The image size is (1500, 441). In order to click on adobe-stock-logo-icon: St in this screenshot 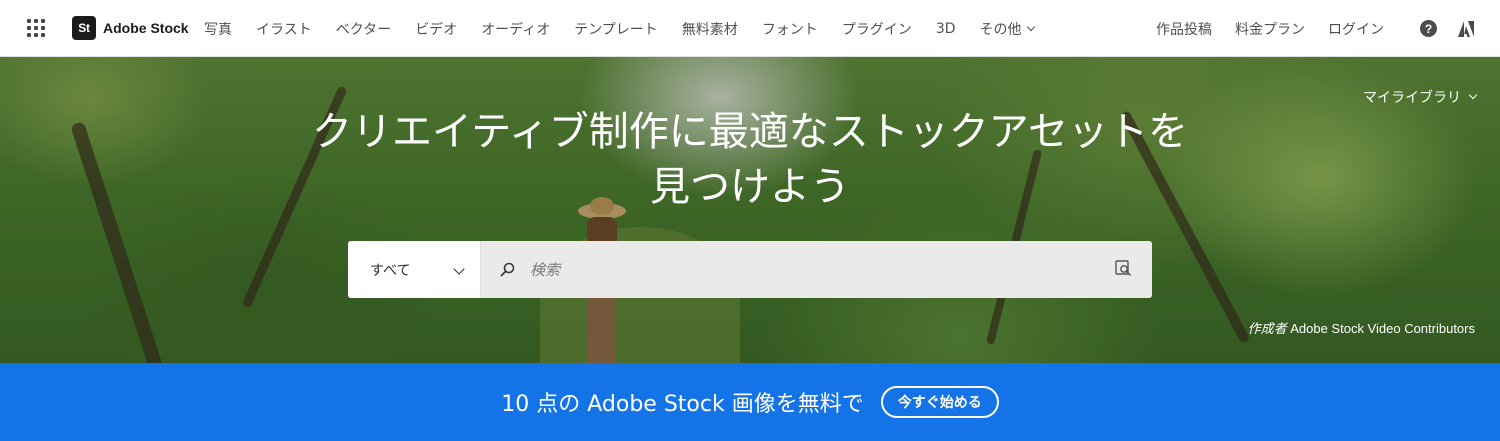, I will do `click(84, 28)`.